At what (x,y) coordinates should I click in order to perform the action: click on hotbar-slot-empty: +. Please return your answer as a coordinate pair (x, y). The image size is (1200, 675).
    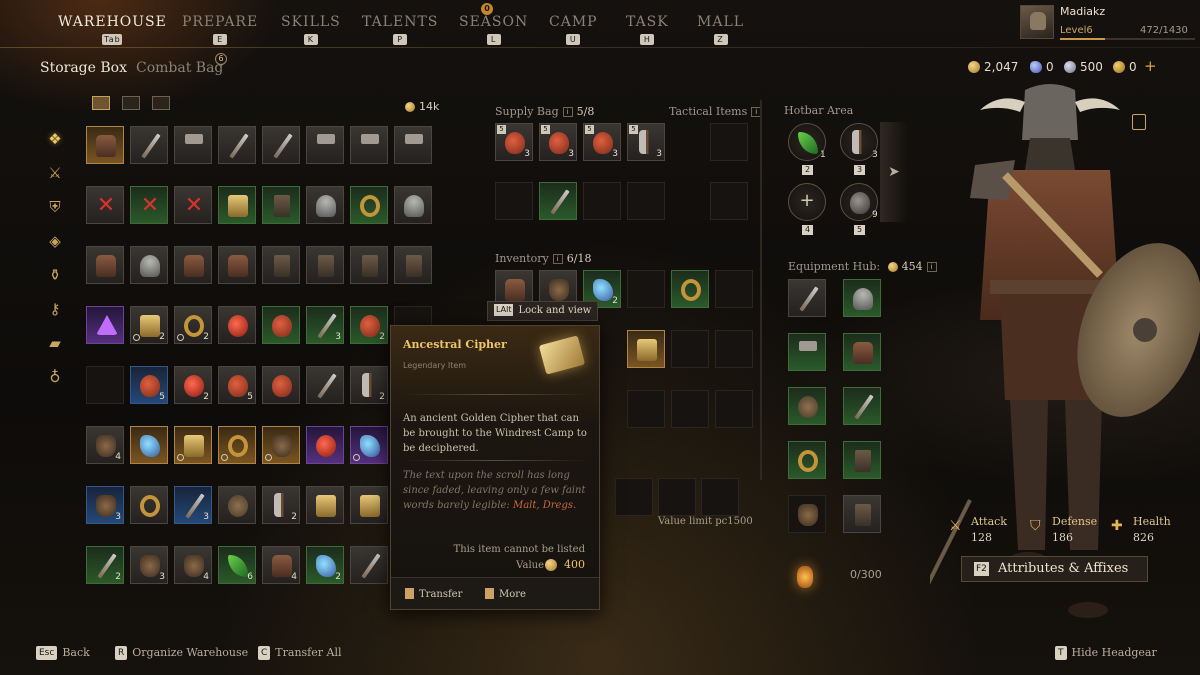
    Looking at the image, I should click on (807, 202).